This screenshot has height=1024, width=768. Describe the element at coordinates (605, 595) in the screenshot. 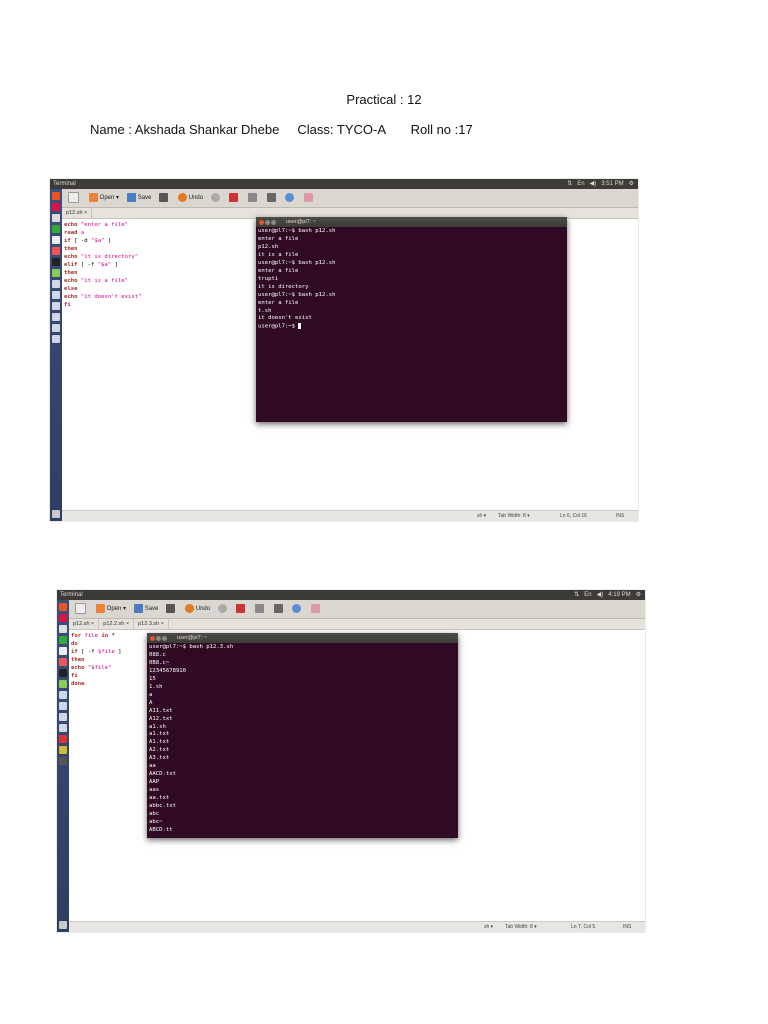

I see `system-tray: ⇅ En ◀) 4:19 PM ⚙` at that location.